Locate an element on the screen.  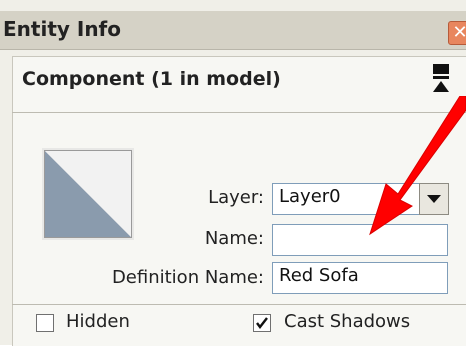
cast-shadows-label: Cast Shadows is located at coordinates (347, 321).